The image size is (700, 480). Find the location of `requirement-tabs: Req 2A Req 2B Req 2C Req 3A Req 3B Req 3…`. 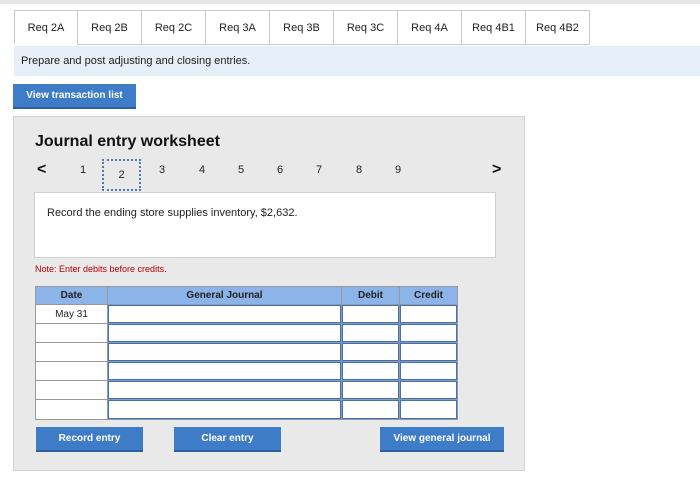

requirement-tabs: Req 2A Req 2B Req 2C Req 3A Req 3B Req 3… is located at coordinates (302, 27).